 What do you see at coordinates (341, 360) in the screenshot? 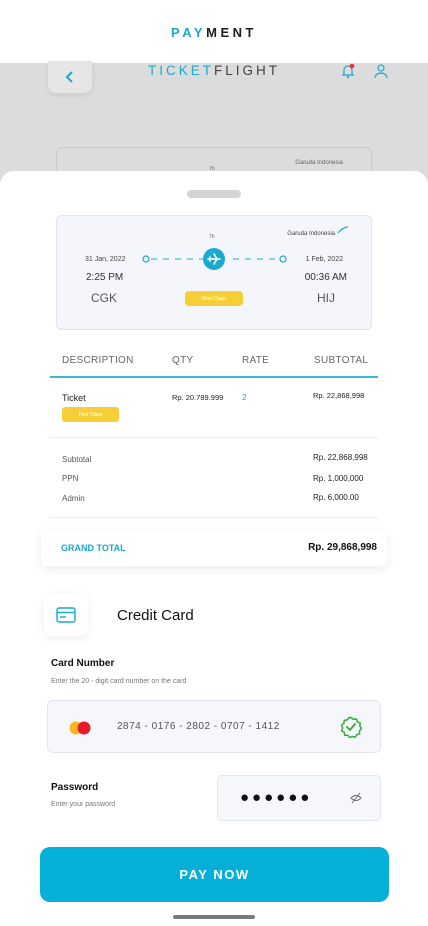
I see `header-subtotal: SUBTOTAL` at bounding box center [341, 360].